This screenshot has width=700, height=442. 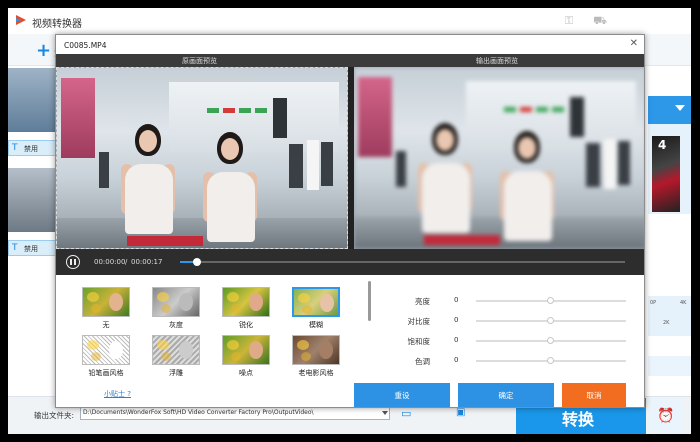 I want to click on adjustment-row: 亮度 0, so click(x=511, y=301).